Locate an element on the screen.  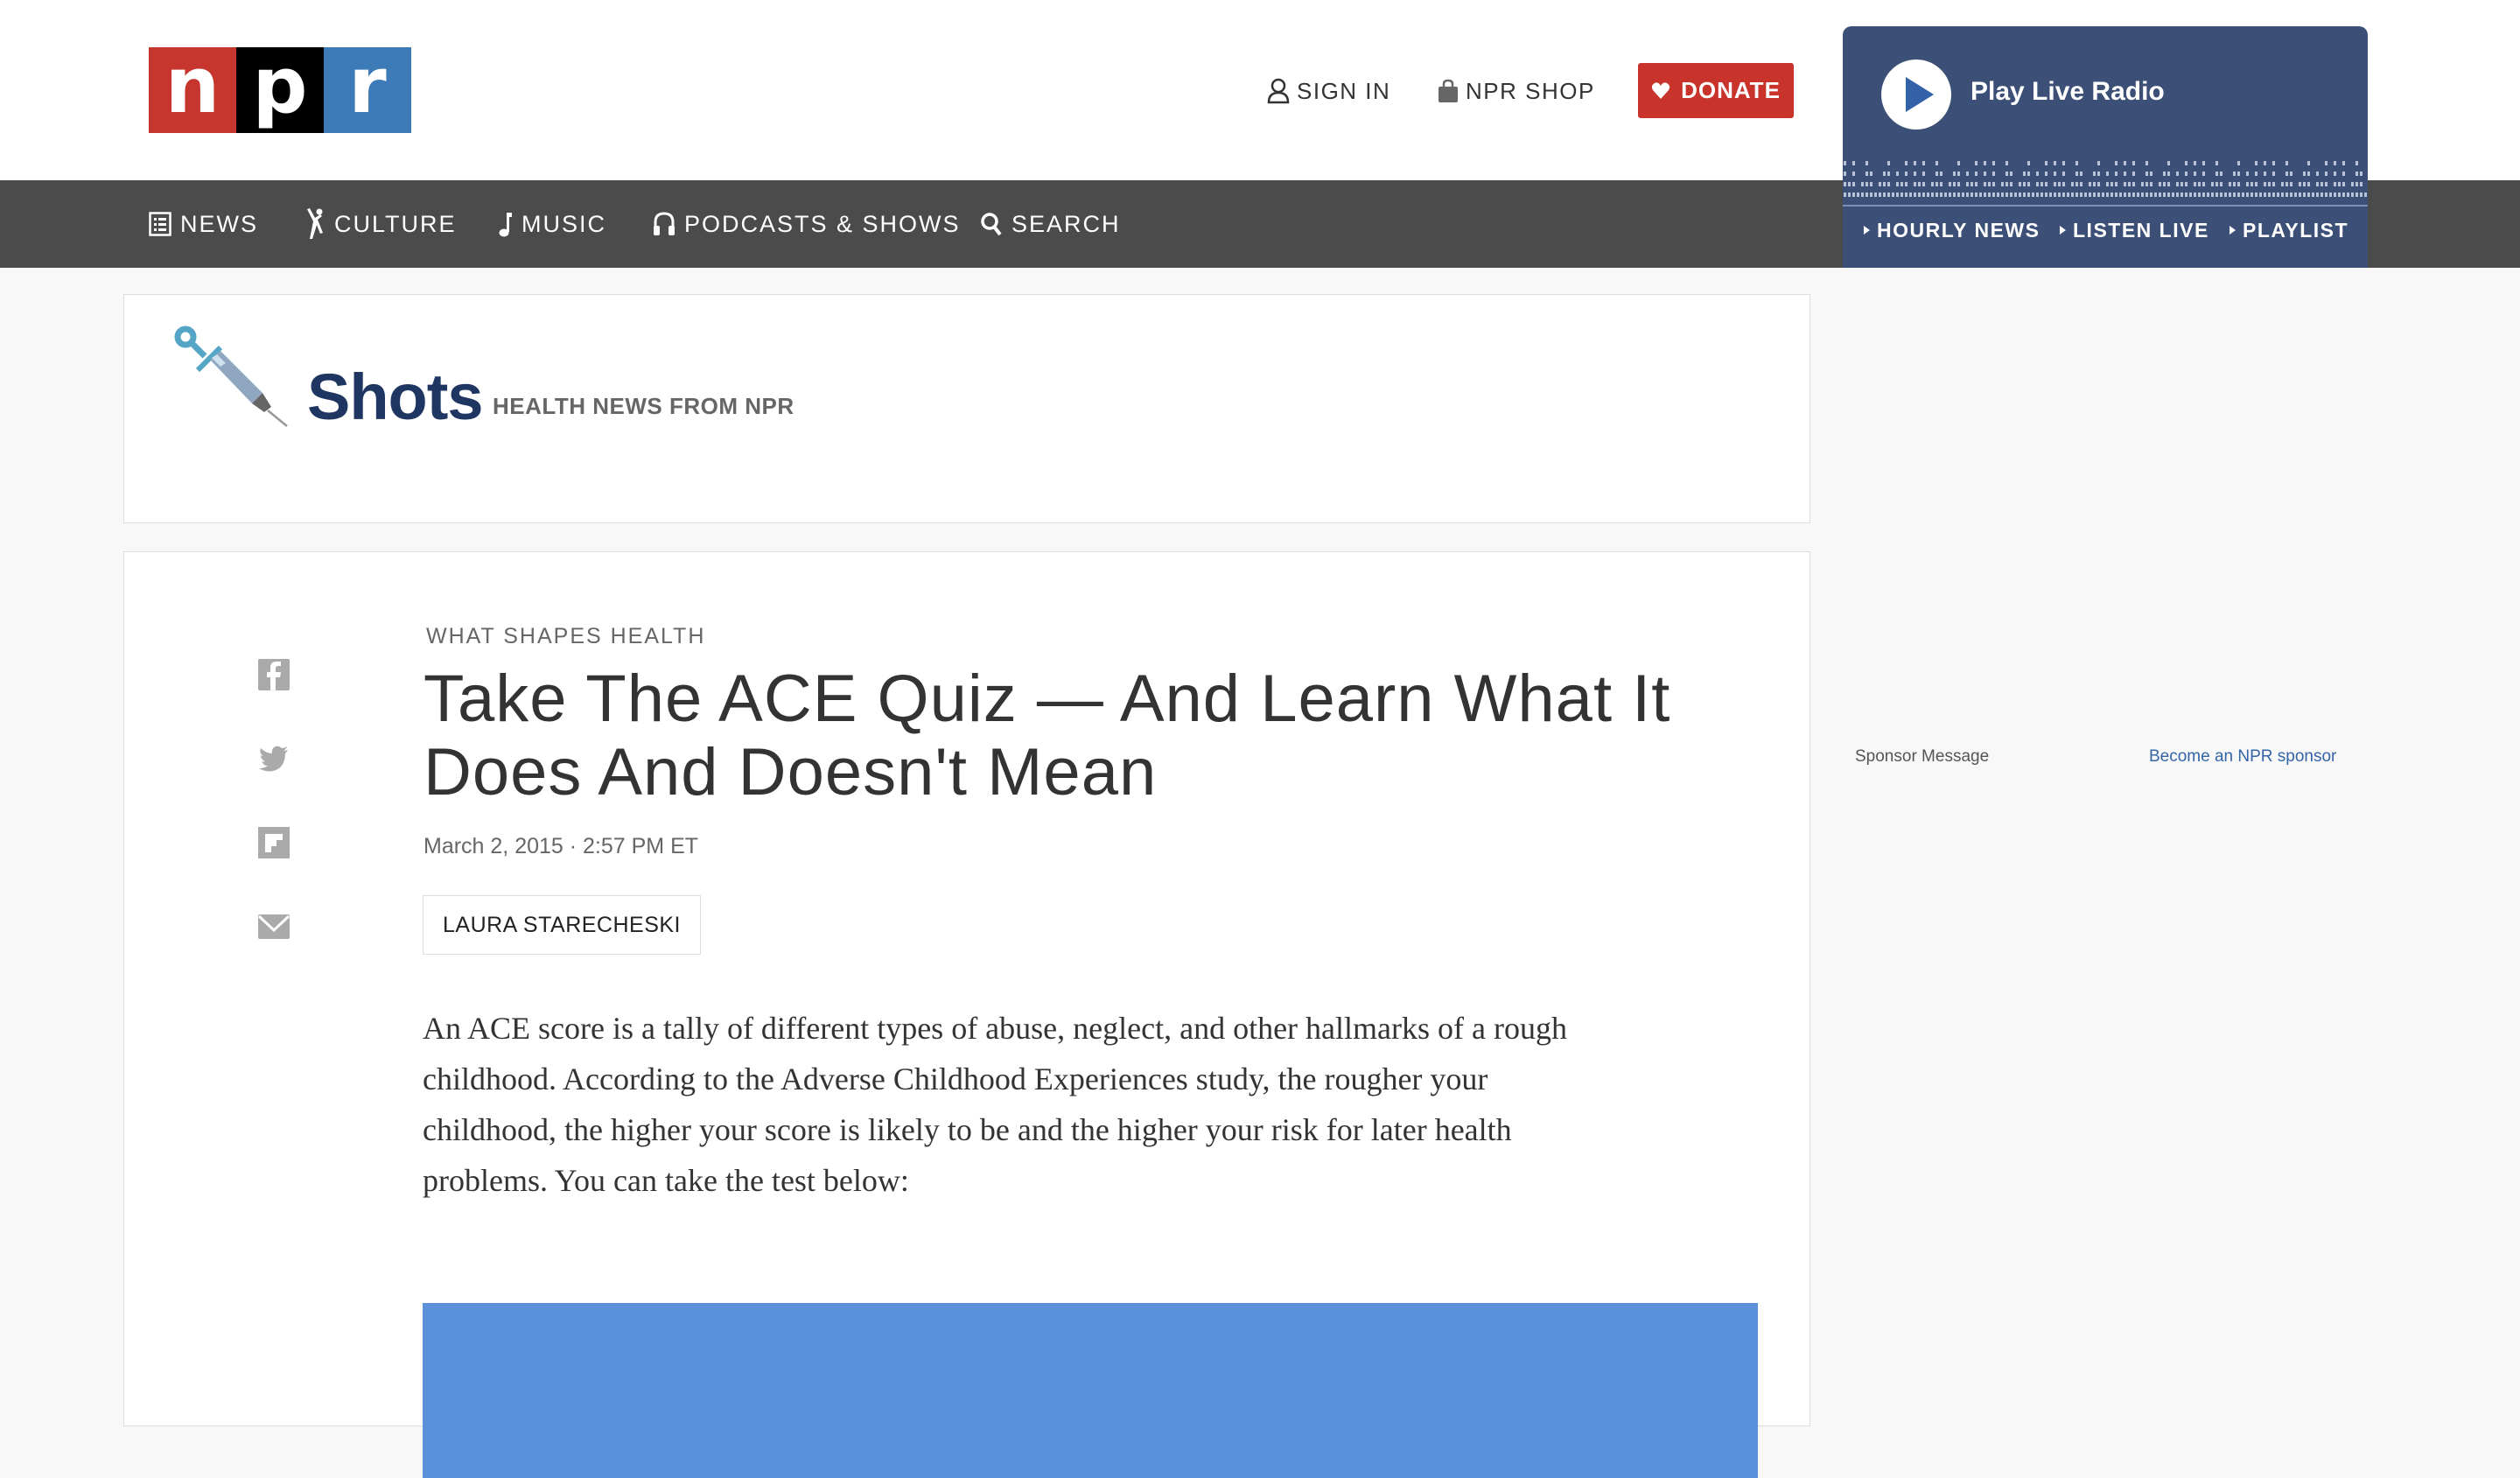
nav-label: NEWS is located at coordinates (219, 223).